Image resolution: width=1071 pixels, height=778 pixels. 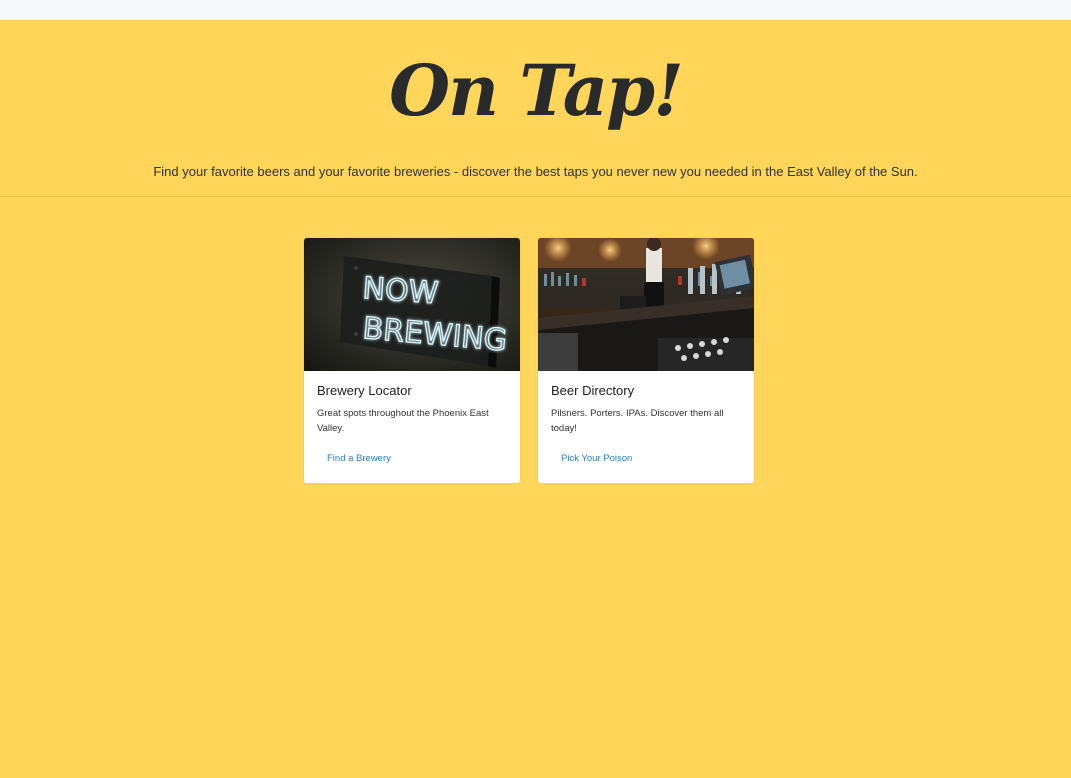 I want to click on card-title: Beer Directory, so click(x=593, y=390).